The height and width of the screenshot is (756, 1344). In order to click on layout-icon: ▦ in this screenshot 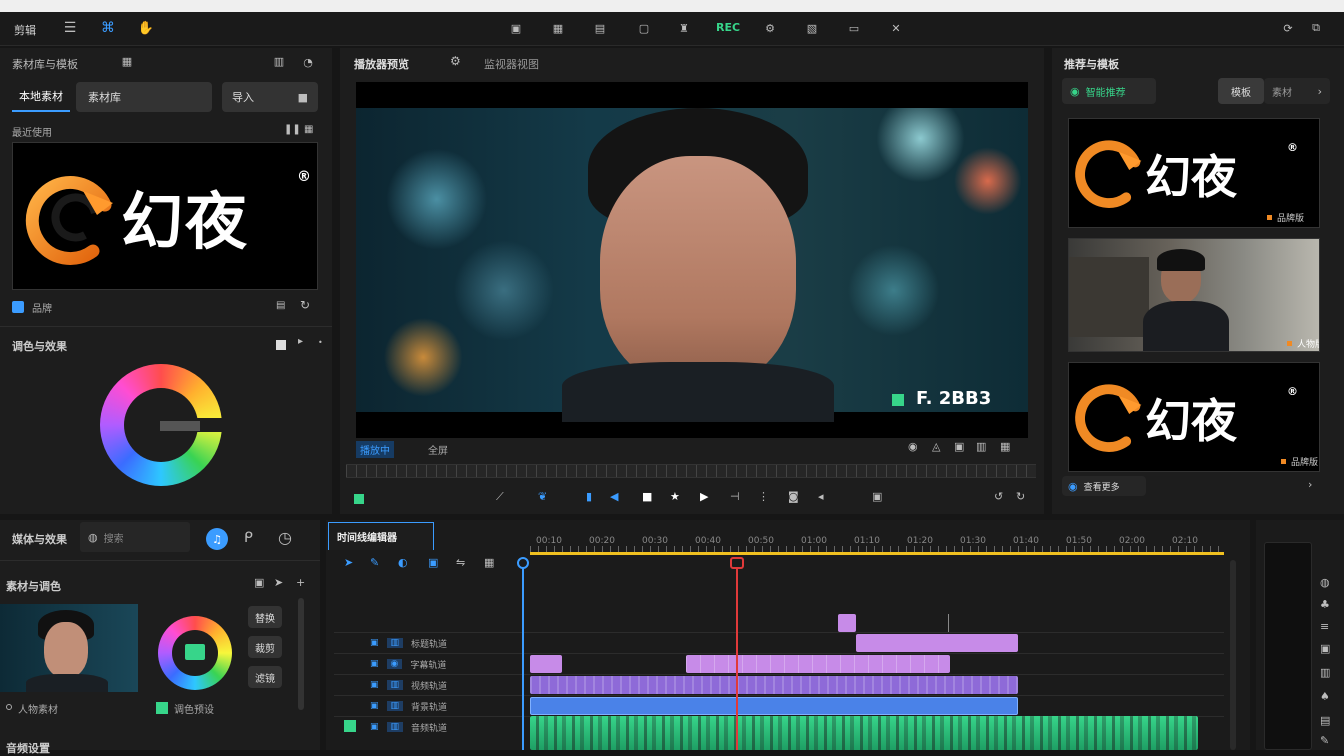, I will do `click(558, 28)`.